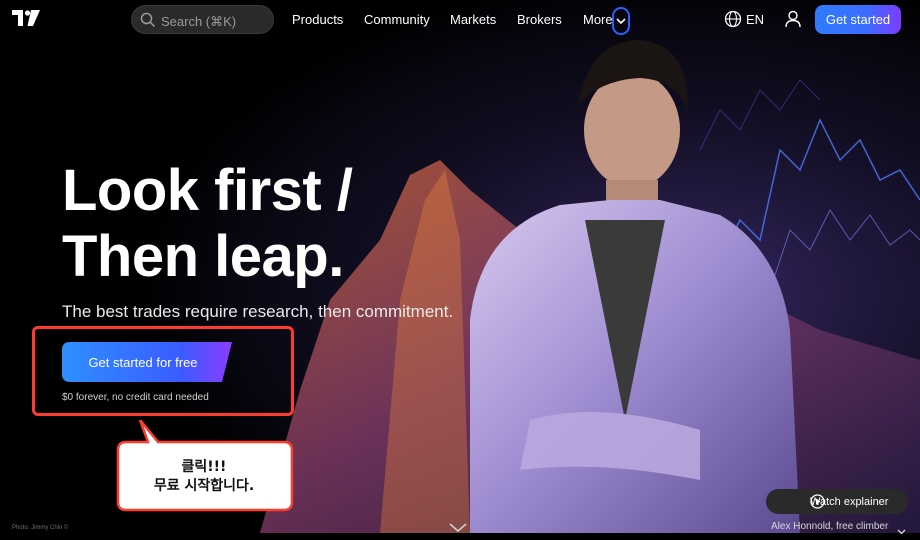  I want to click on nav-item-products: Products, so click(317, 19).